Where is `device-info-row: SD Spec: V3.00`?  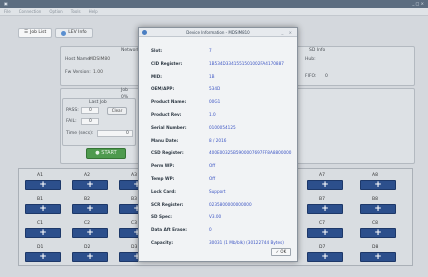 device-info-row: SD Spec: V3.00 is located at coordinates (224, 219).